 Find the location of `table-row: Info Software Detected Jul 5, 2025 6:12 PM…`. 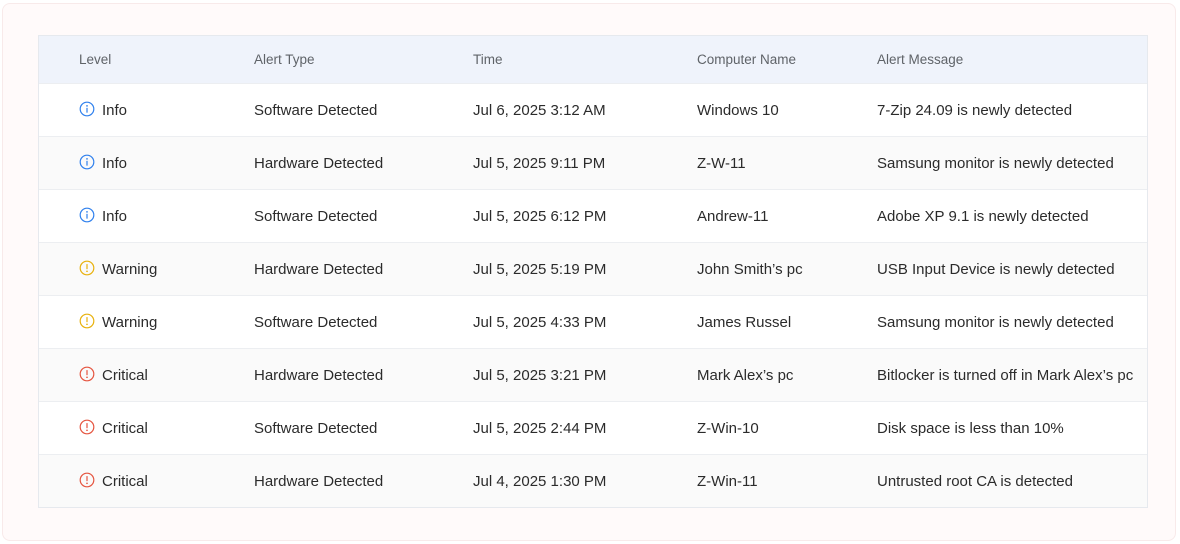

table-row: Info Software Detected Jul 5, 2025 6:12 PM… is located at coordinates (593, 215).